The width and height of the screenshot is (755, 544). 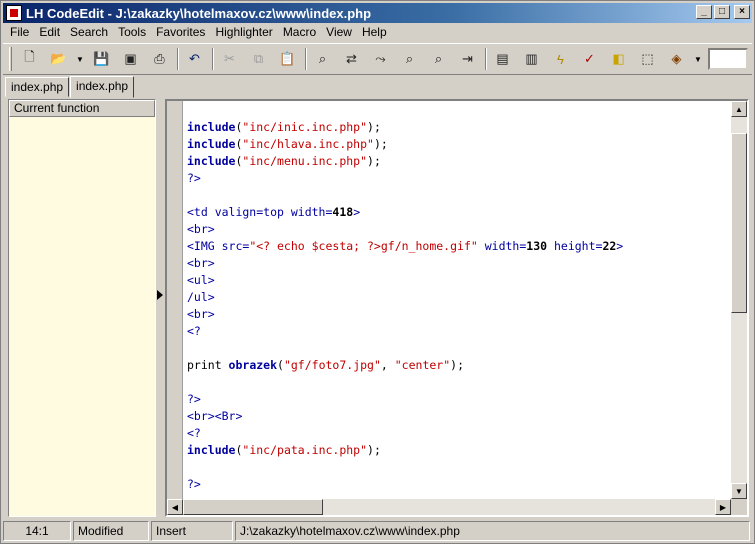 What do you see at coordinates (405, 450) in the screenshot?
I see `code-line: include("inc/pata.inc.php");` at bounding box center [405, 450].